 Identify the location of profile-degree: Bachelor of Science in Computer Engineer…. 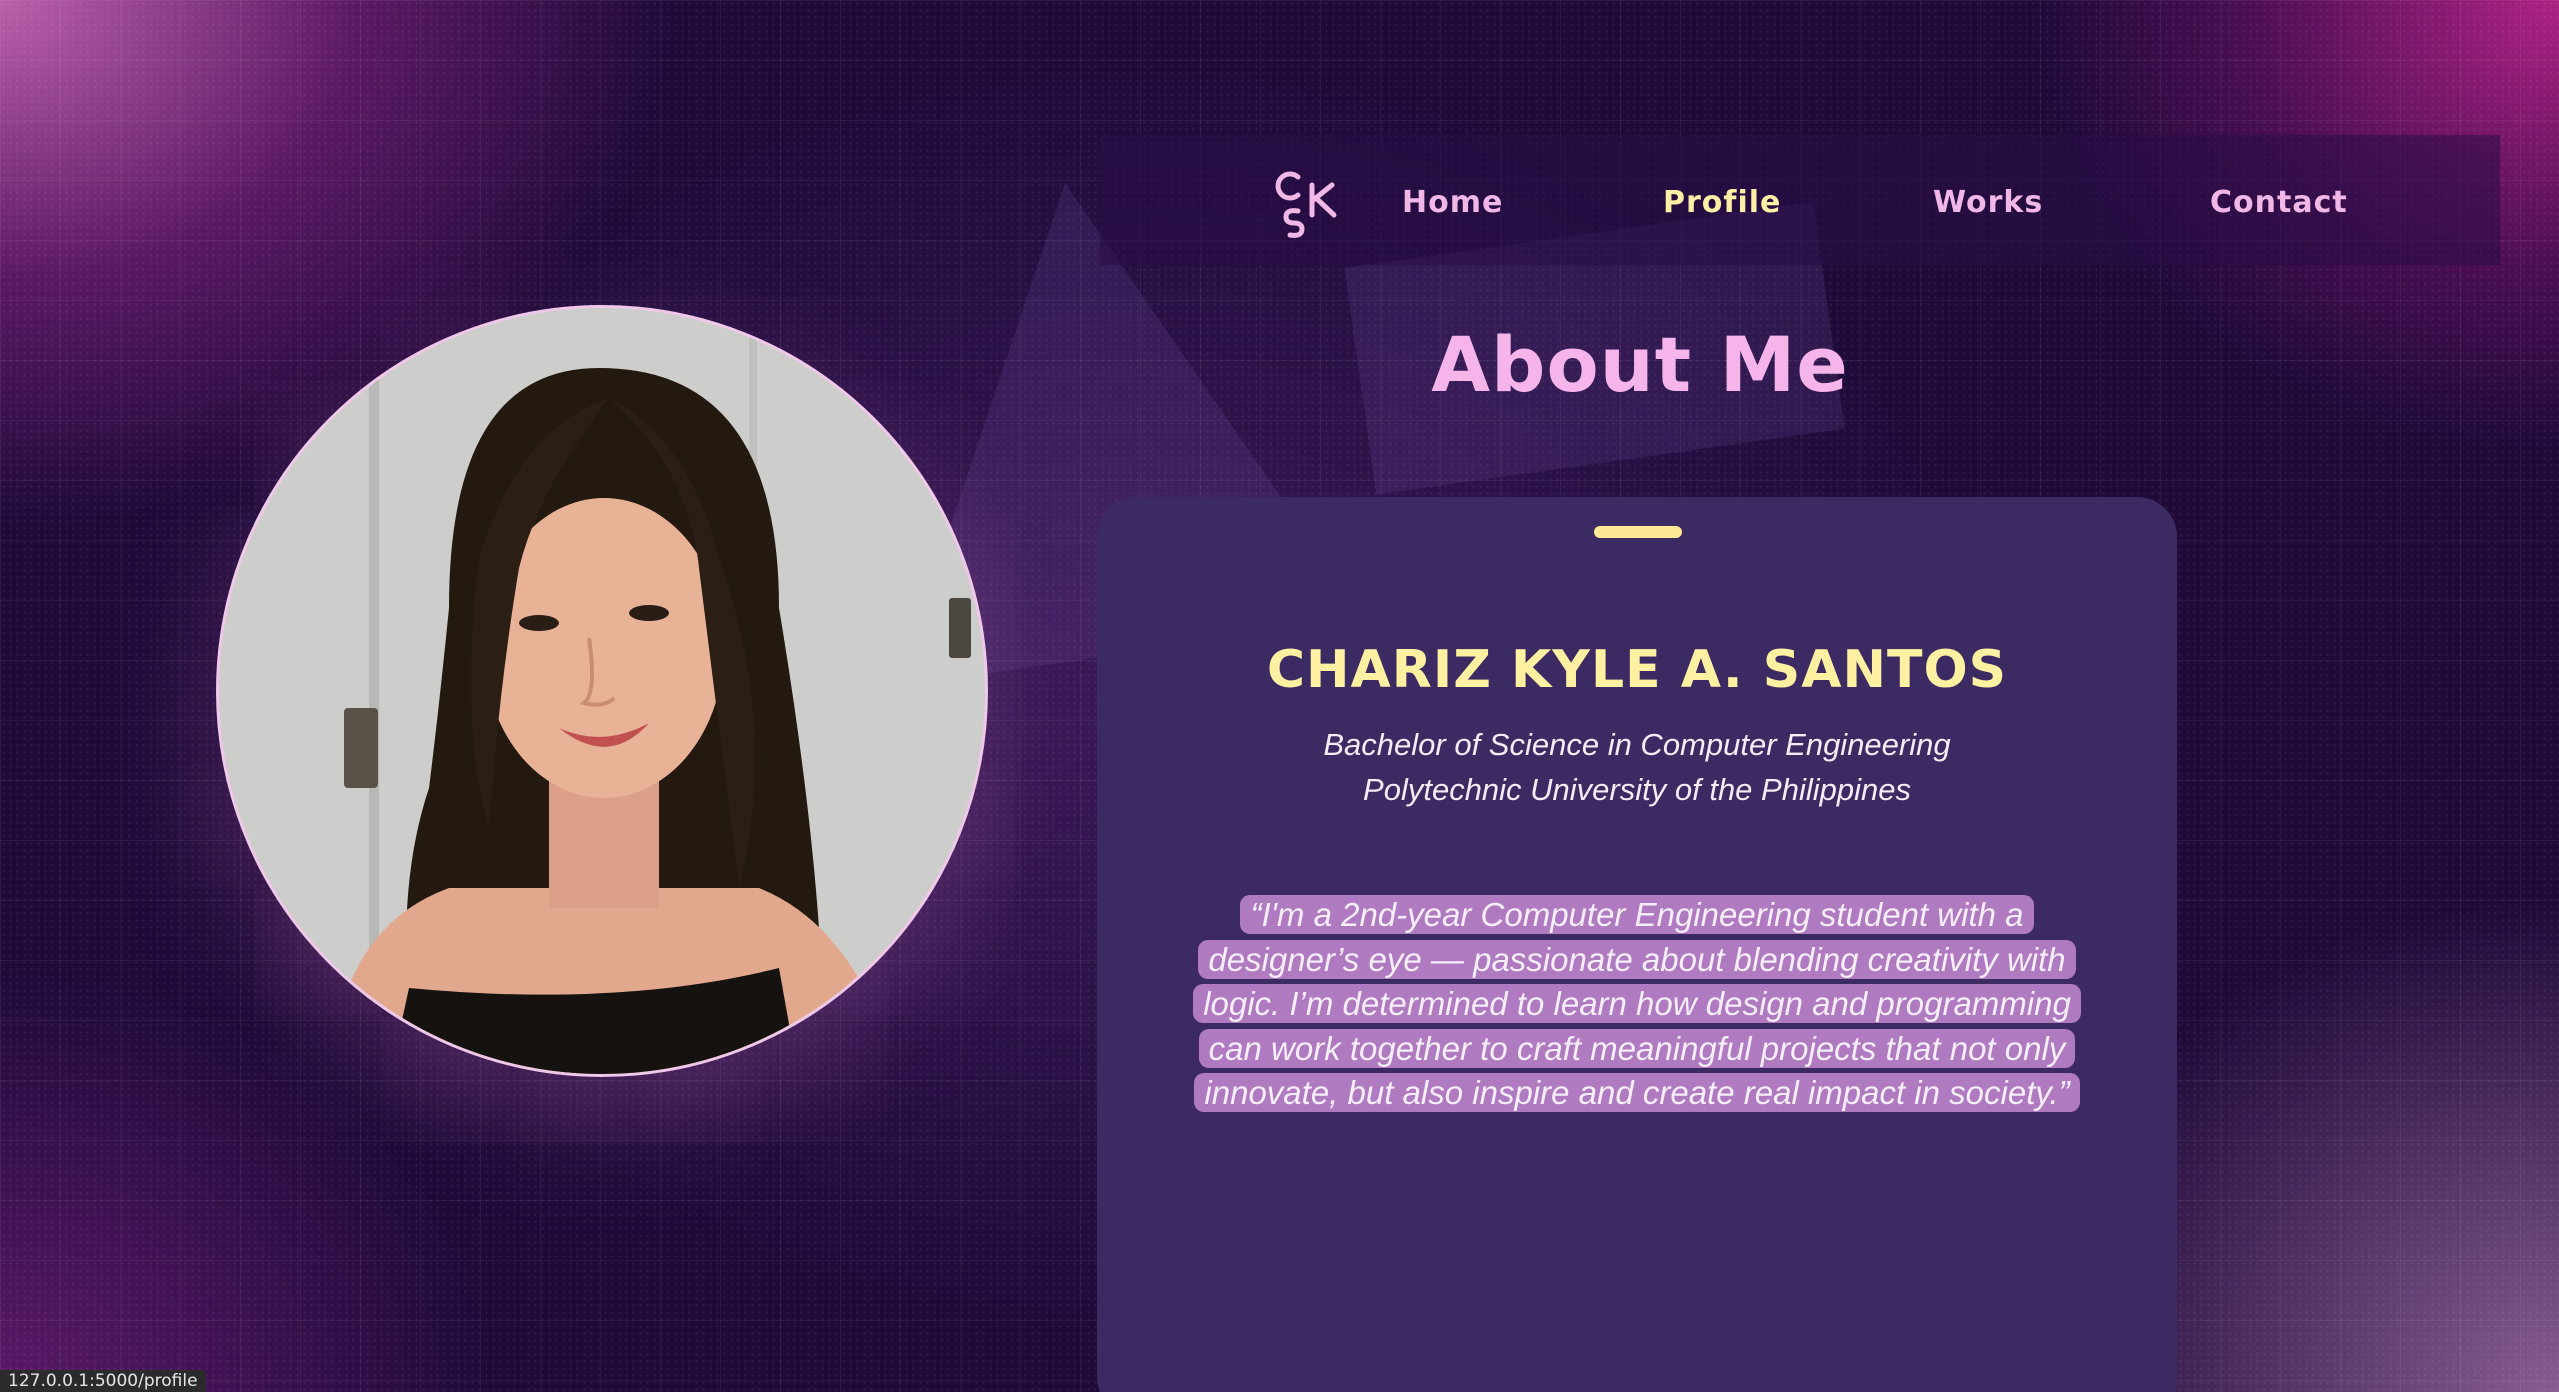
(1637, 744).